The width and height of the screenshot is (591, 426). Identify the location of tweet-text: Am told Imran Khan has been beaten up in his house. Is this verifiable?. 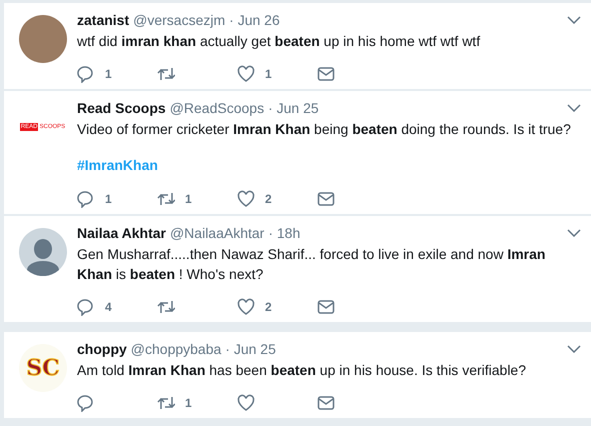
(302, 370).